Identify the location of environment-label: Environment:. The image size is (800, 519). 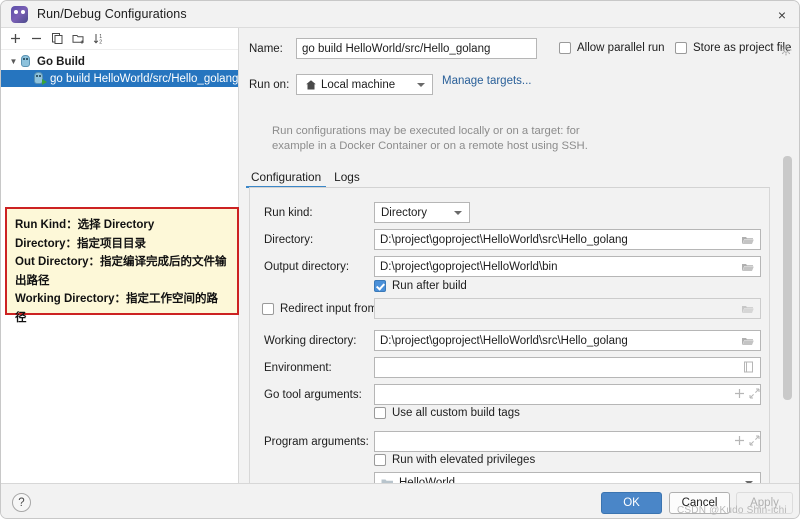
(298, 368).